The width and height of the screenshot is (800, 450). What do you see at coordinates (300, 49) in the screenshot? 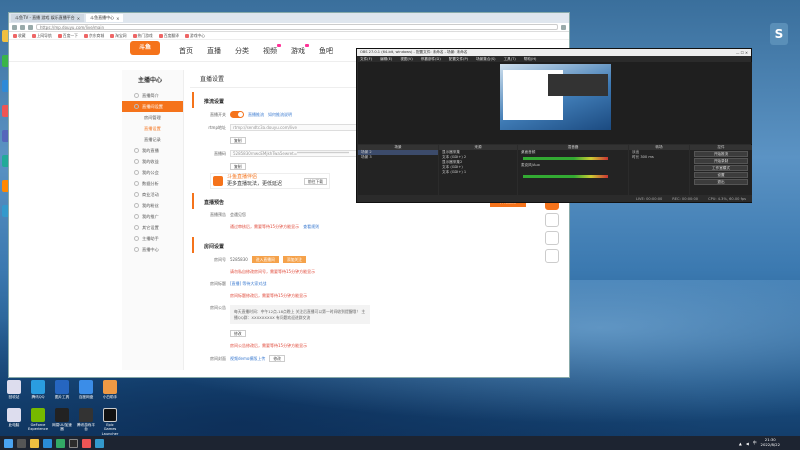
I see `nav-game: 游戏` at bounding box center [300, 49].